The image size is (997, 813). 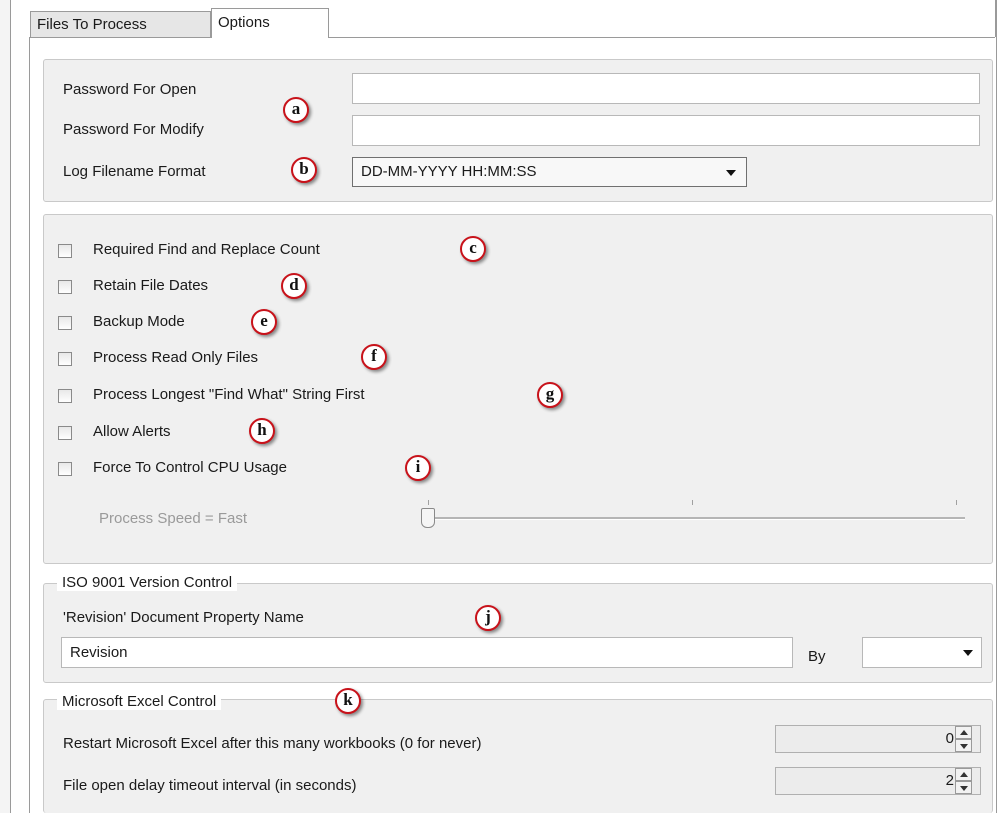 What do you see at coordinates (695, 518) in the screenshot?
I see `process-speed-slider-track` at bounding box center [695, 518].